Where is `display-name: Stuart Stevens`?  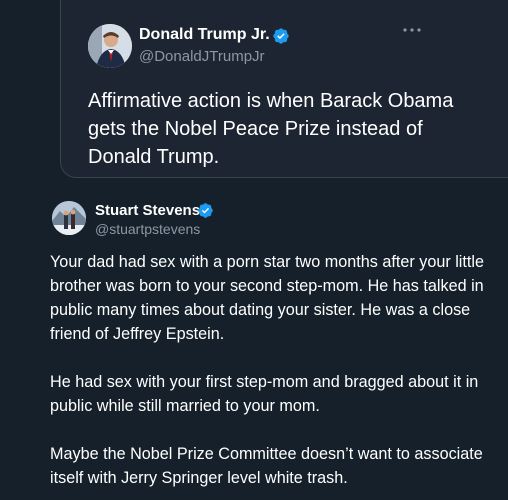 display-name: Stuart Stevens is located at coordinates (147, 210).